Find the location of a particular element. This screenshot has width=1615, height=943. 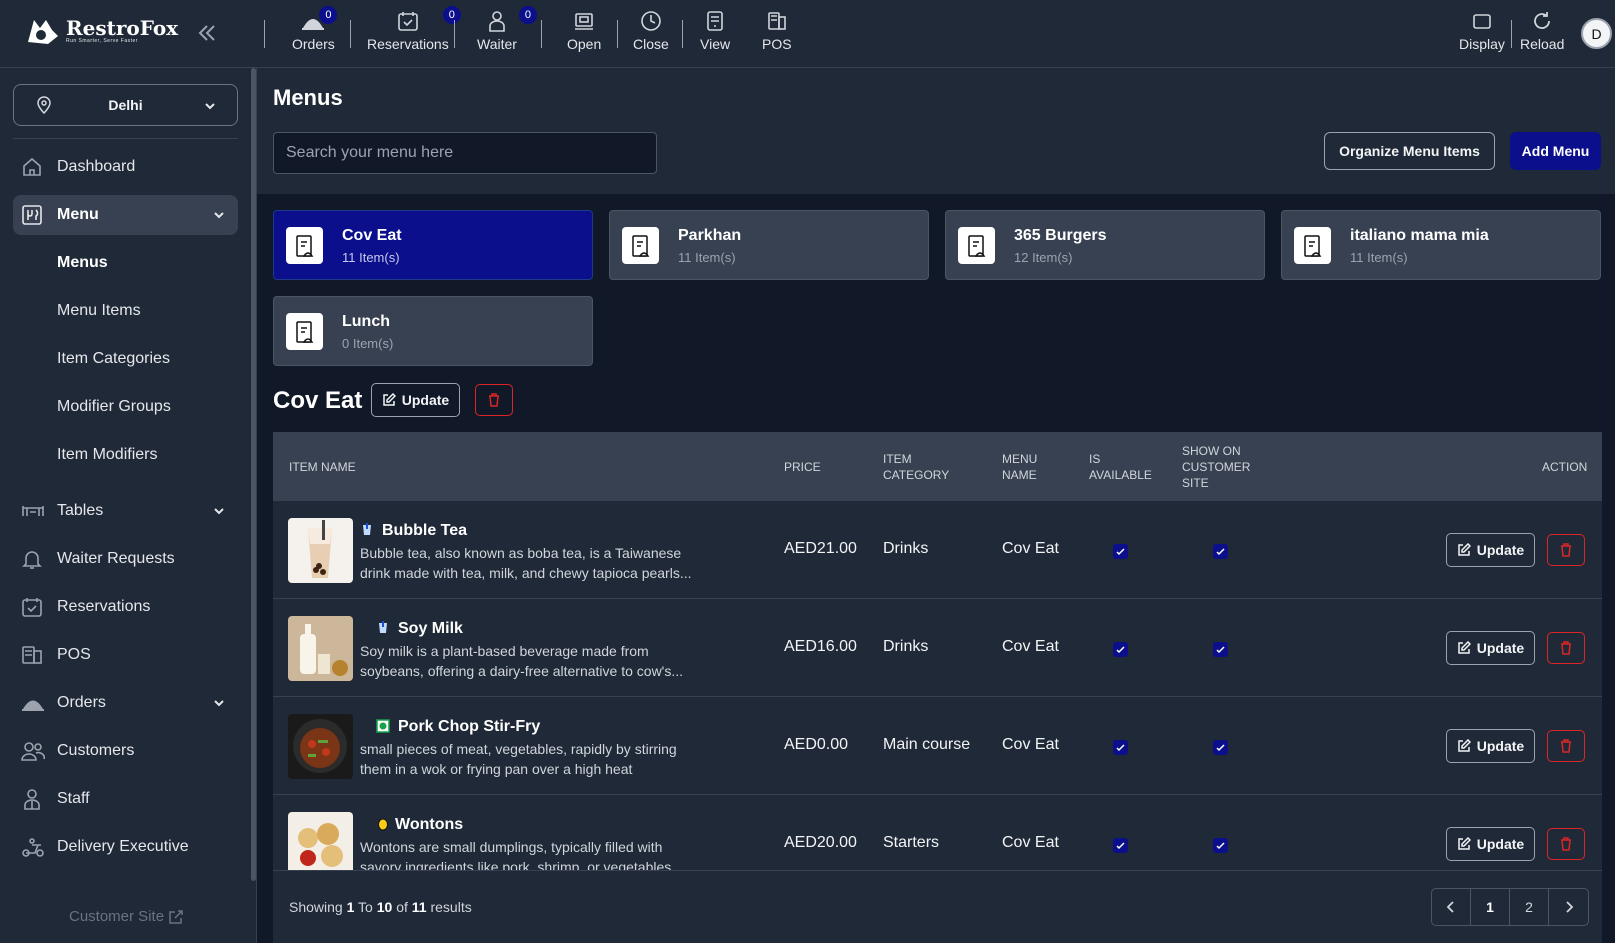

sidebar-scrollbar is located at coordinates (253, 474).